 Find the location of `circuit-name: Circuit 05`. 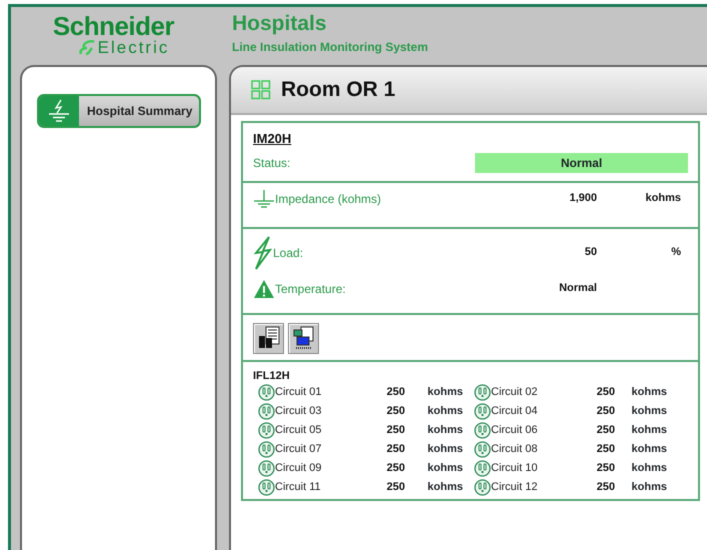

circuit-name: Circuit 05 is located at coordinates (298, 430).